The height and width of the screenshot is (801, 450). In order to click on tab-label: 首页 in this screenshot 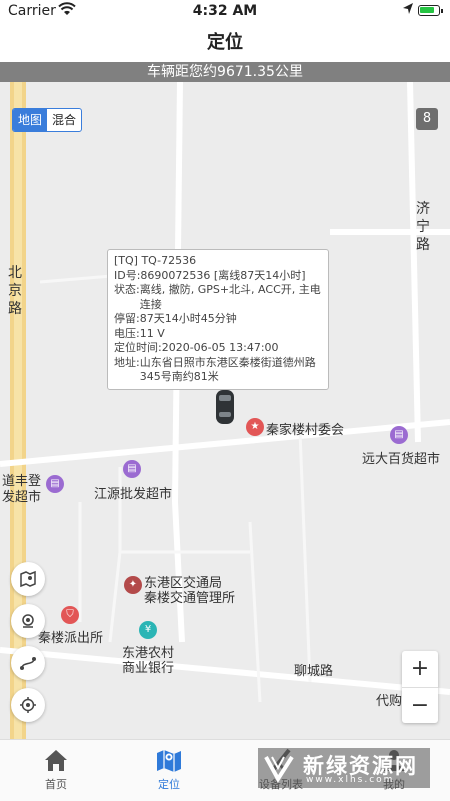, I will do `click(56, 784)`.